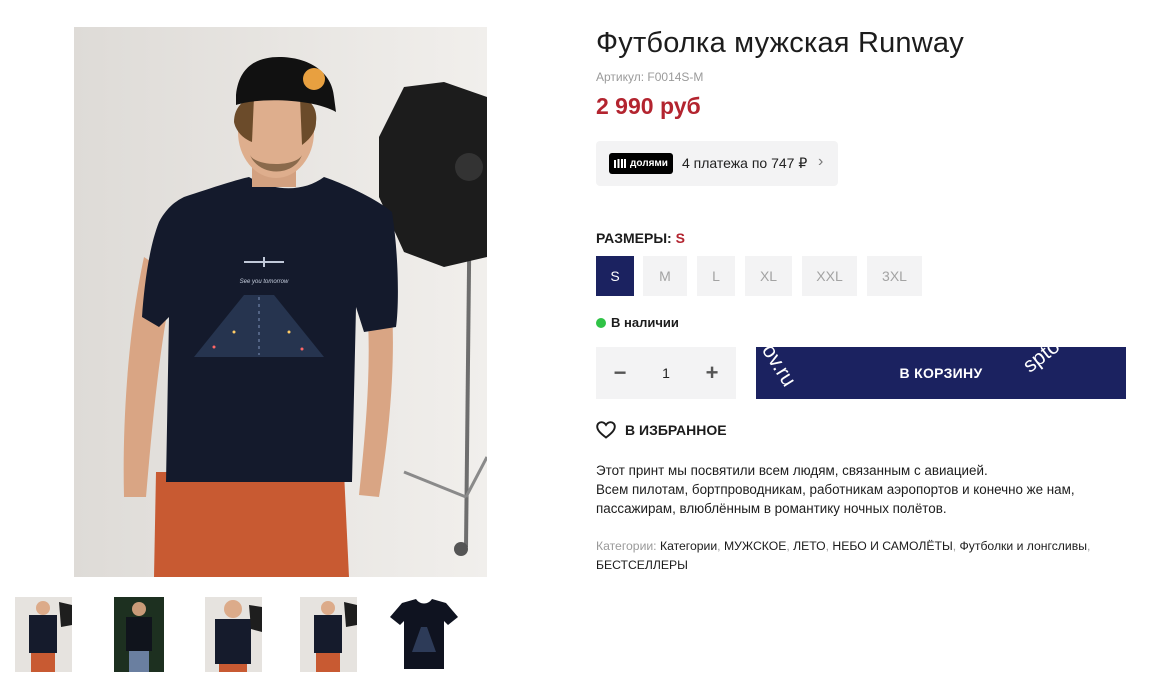 The height and width of the screenshot is (675, 1169). I want to click on thumbnail-3-image, so click(233, 634).